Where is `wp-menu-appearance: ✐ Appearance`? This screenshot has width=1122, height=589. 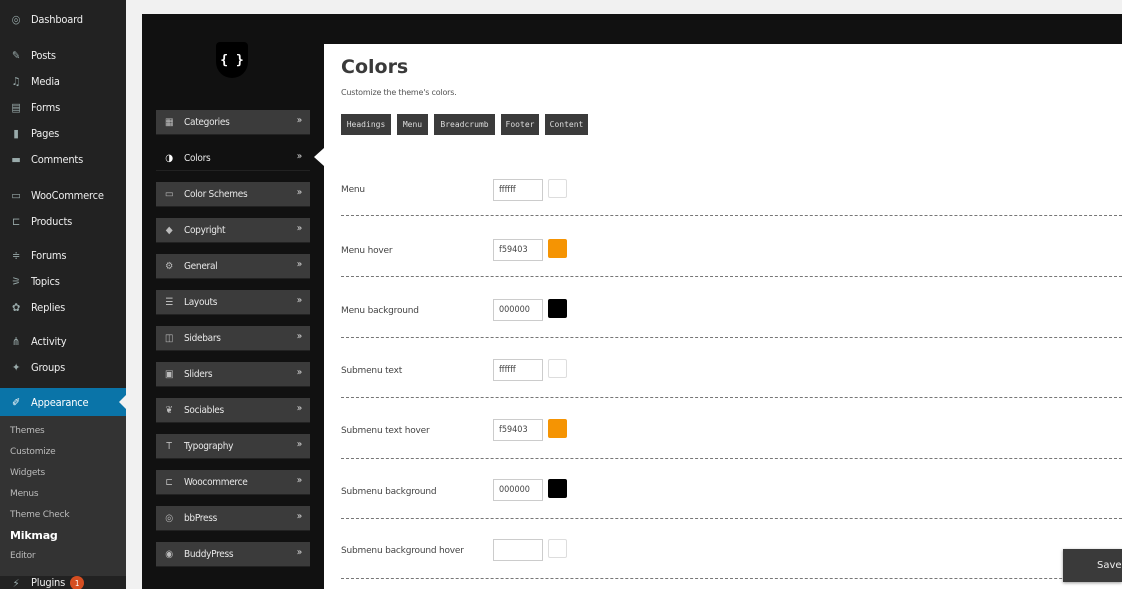
wp-menu-appearance: ✐ Appearance is located at coordinates (63, 402).